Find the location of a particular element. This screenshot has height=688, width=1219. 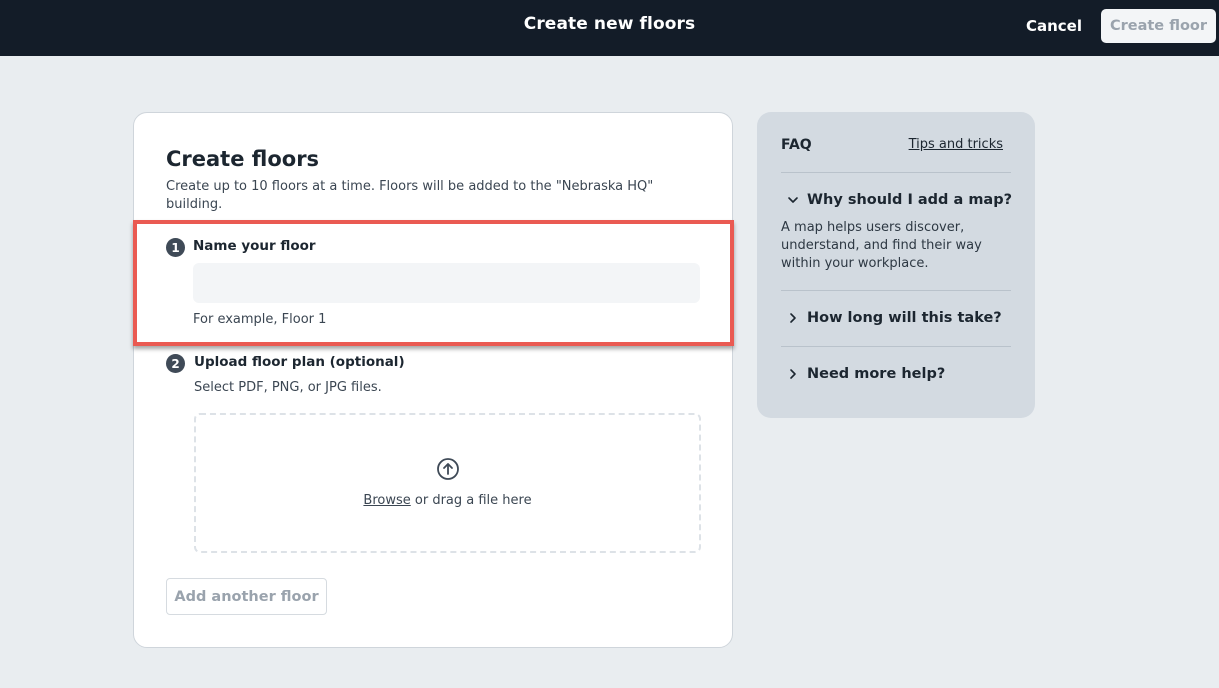

faq-title: FAQ is located at coordinates (796, 145).